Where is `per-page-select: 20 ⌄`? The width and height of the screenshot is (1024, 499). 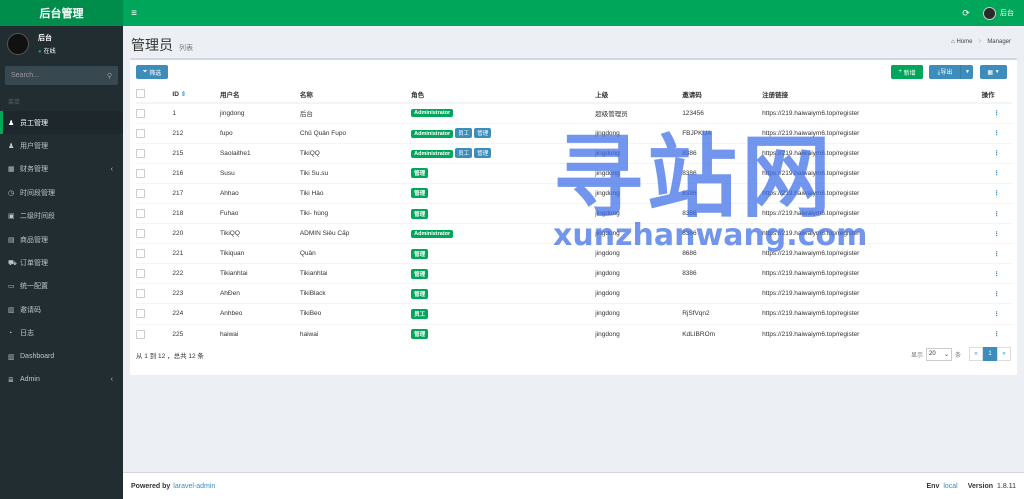 per-page-select: 20 ⌄ is located at coordinates (938, 354).